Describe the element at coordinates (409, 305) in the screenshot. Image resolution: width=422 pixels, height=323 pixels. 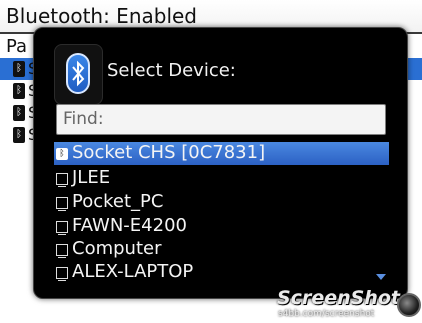
I see `camera-lens-icon` at that location.